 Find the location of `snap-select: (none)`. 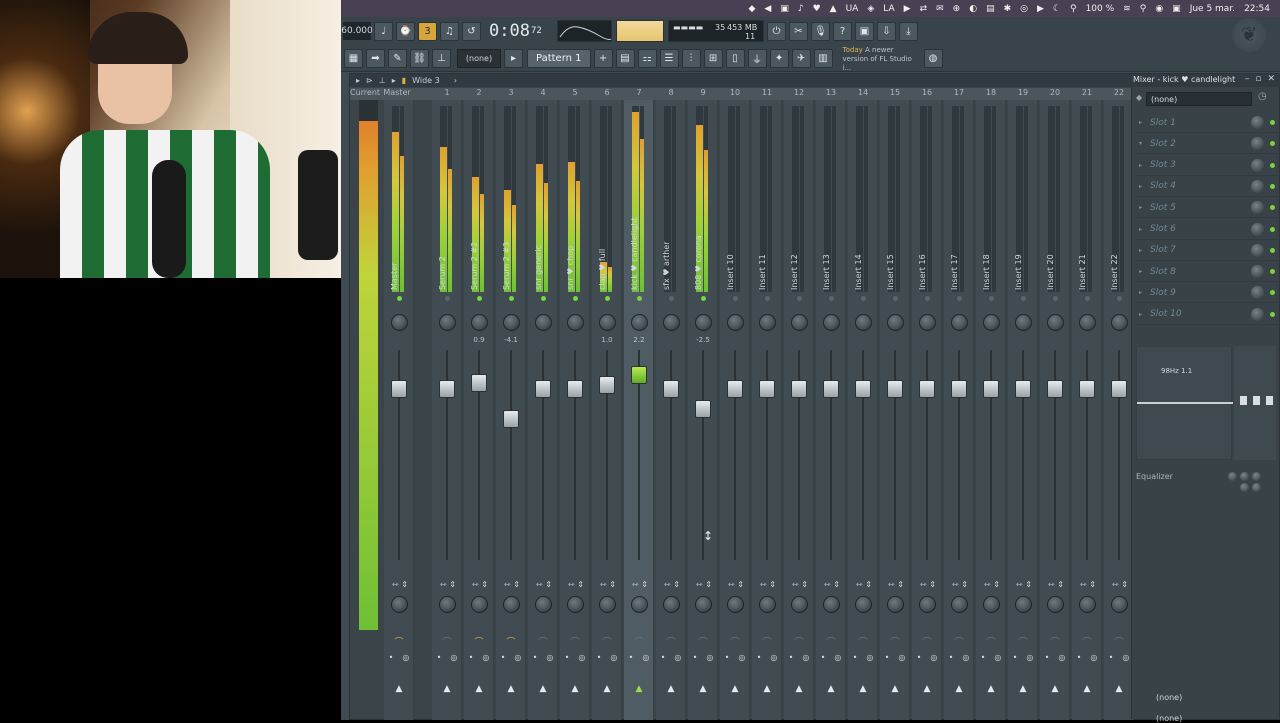

snap-select: (none) is located at coordinates (479, 58).